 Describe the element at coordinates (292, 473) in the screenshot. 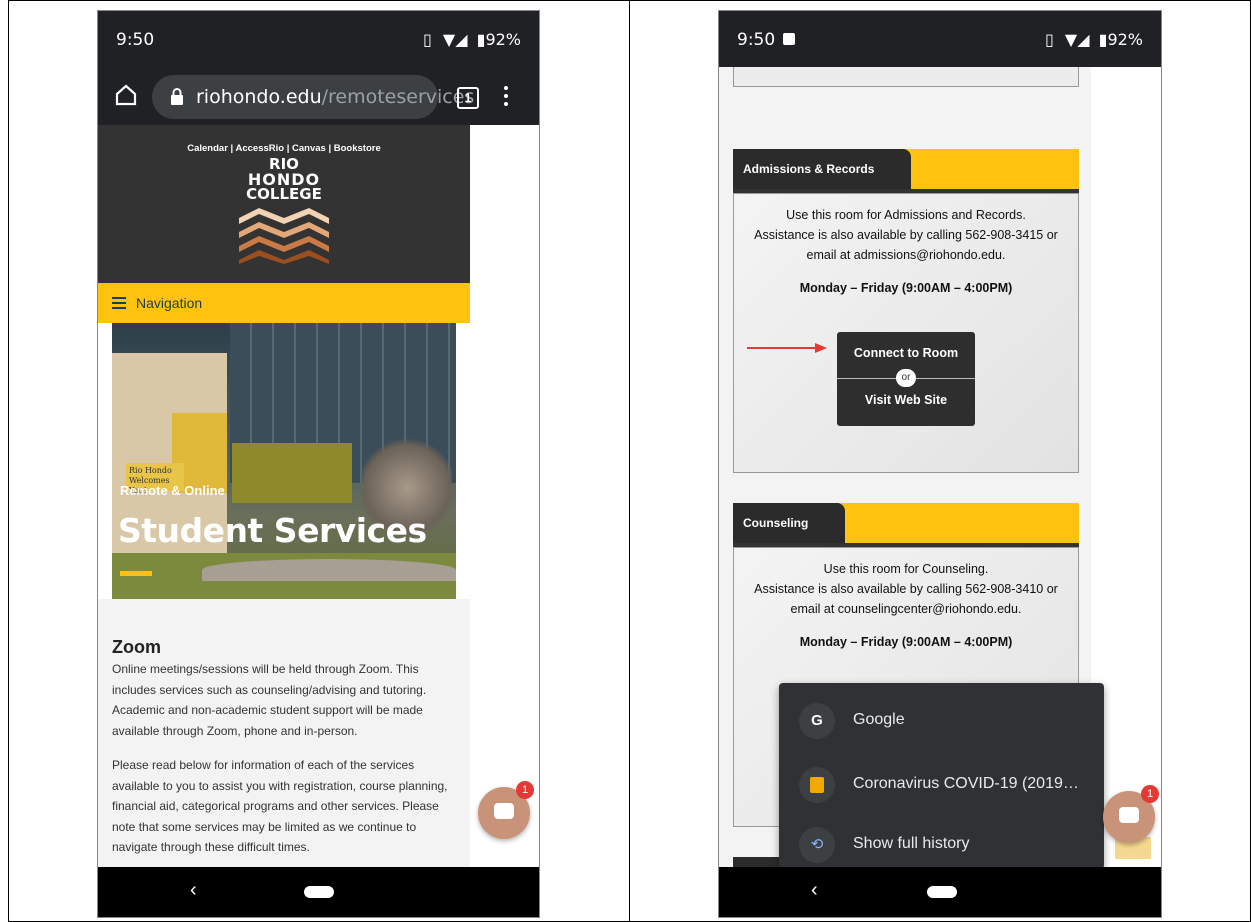

I see `entrance` at that location.